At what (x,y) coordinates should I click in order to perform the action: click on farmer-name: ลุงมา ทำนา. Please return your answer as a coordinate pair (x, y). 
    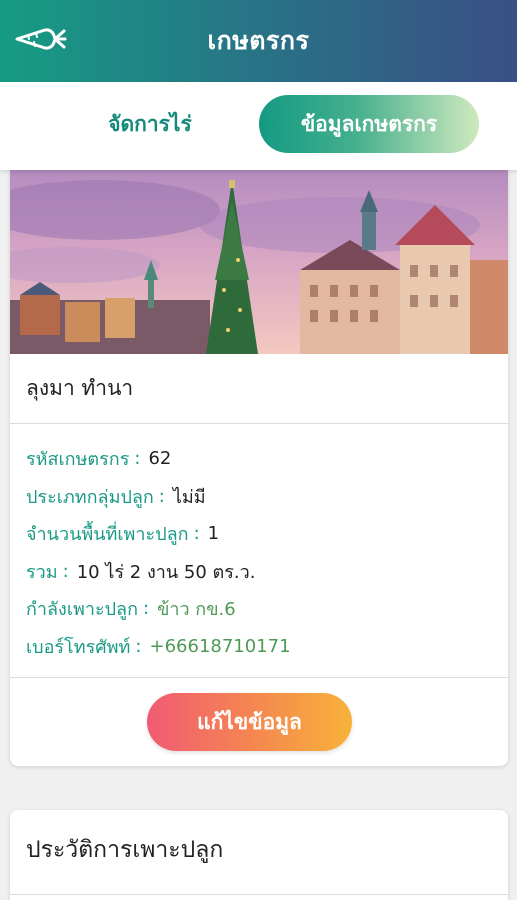
    Looking at the image, I should click on (259, 389).